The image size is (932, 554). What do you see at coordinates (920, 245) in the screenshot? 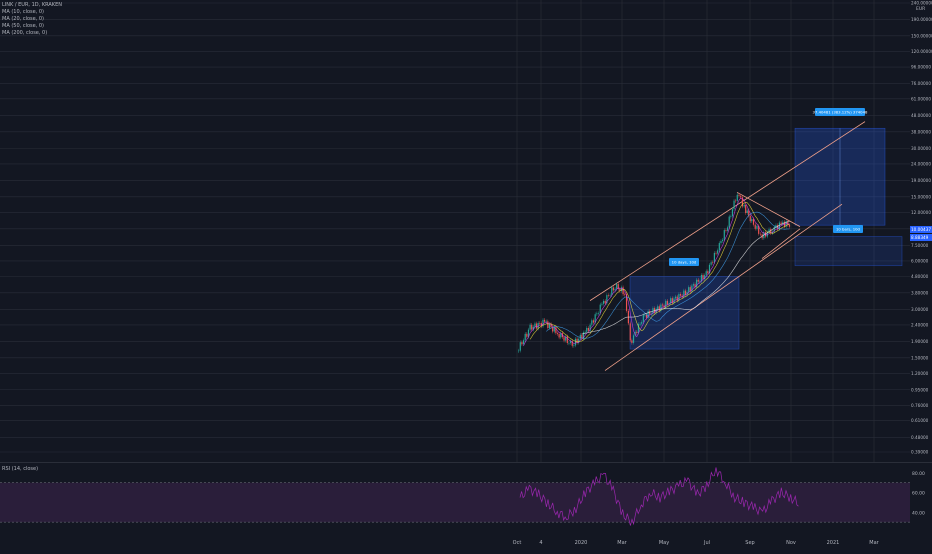
I see `price-tick-label: 7.50000` at bounding box center [920, 245].